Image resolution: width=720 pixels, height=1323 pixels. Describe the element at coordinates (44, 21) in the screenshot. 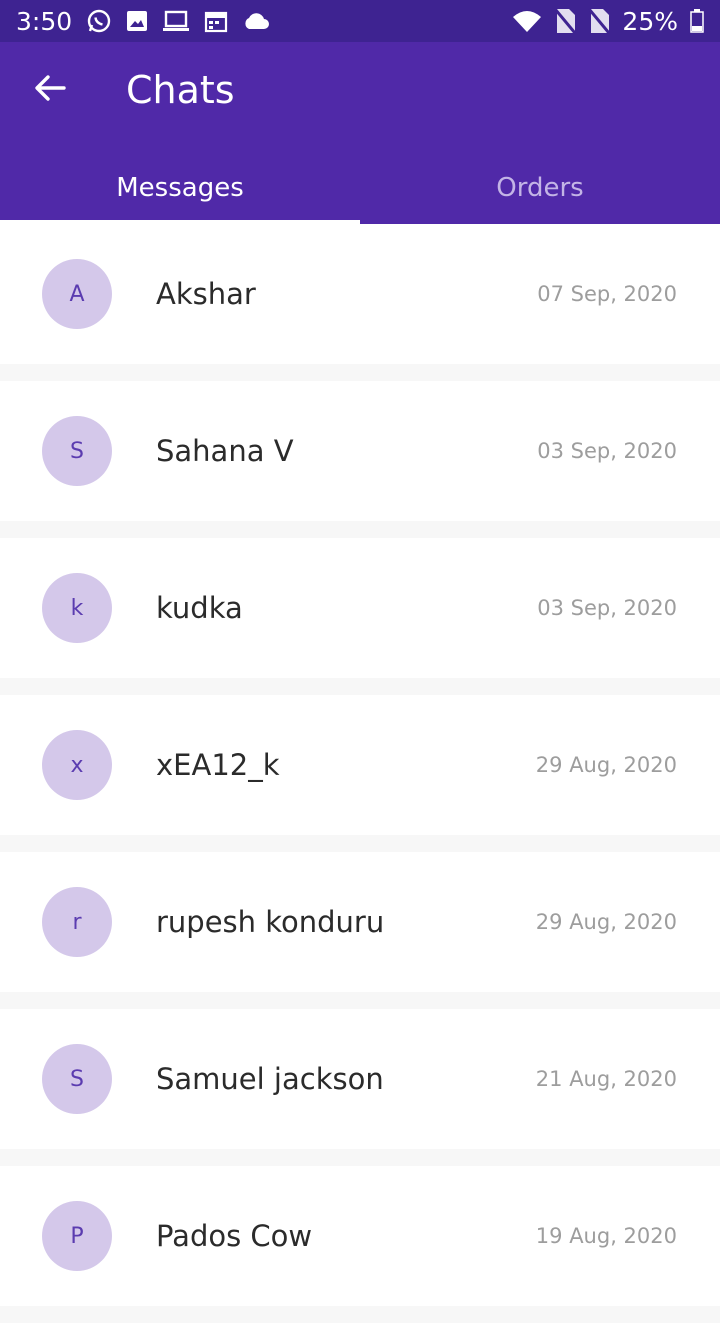

I see `status-time: 3:50` at that location.